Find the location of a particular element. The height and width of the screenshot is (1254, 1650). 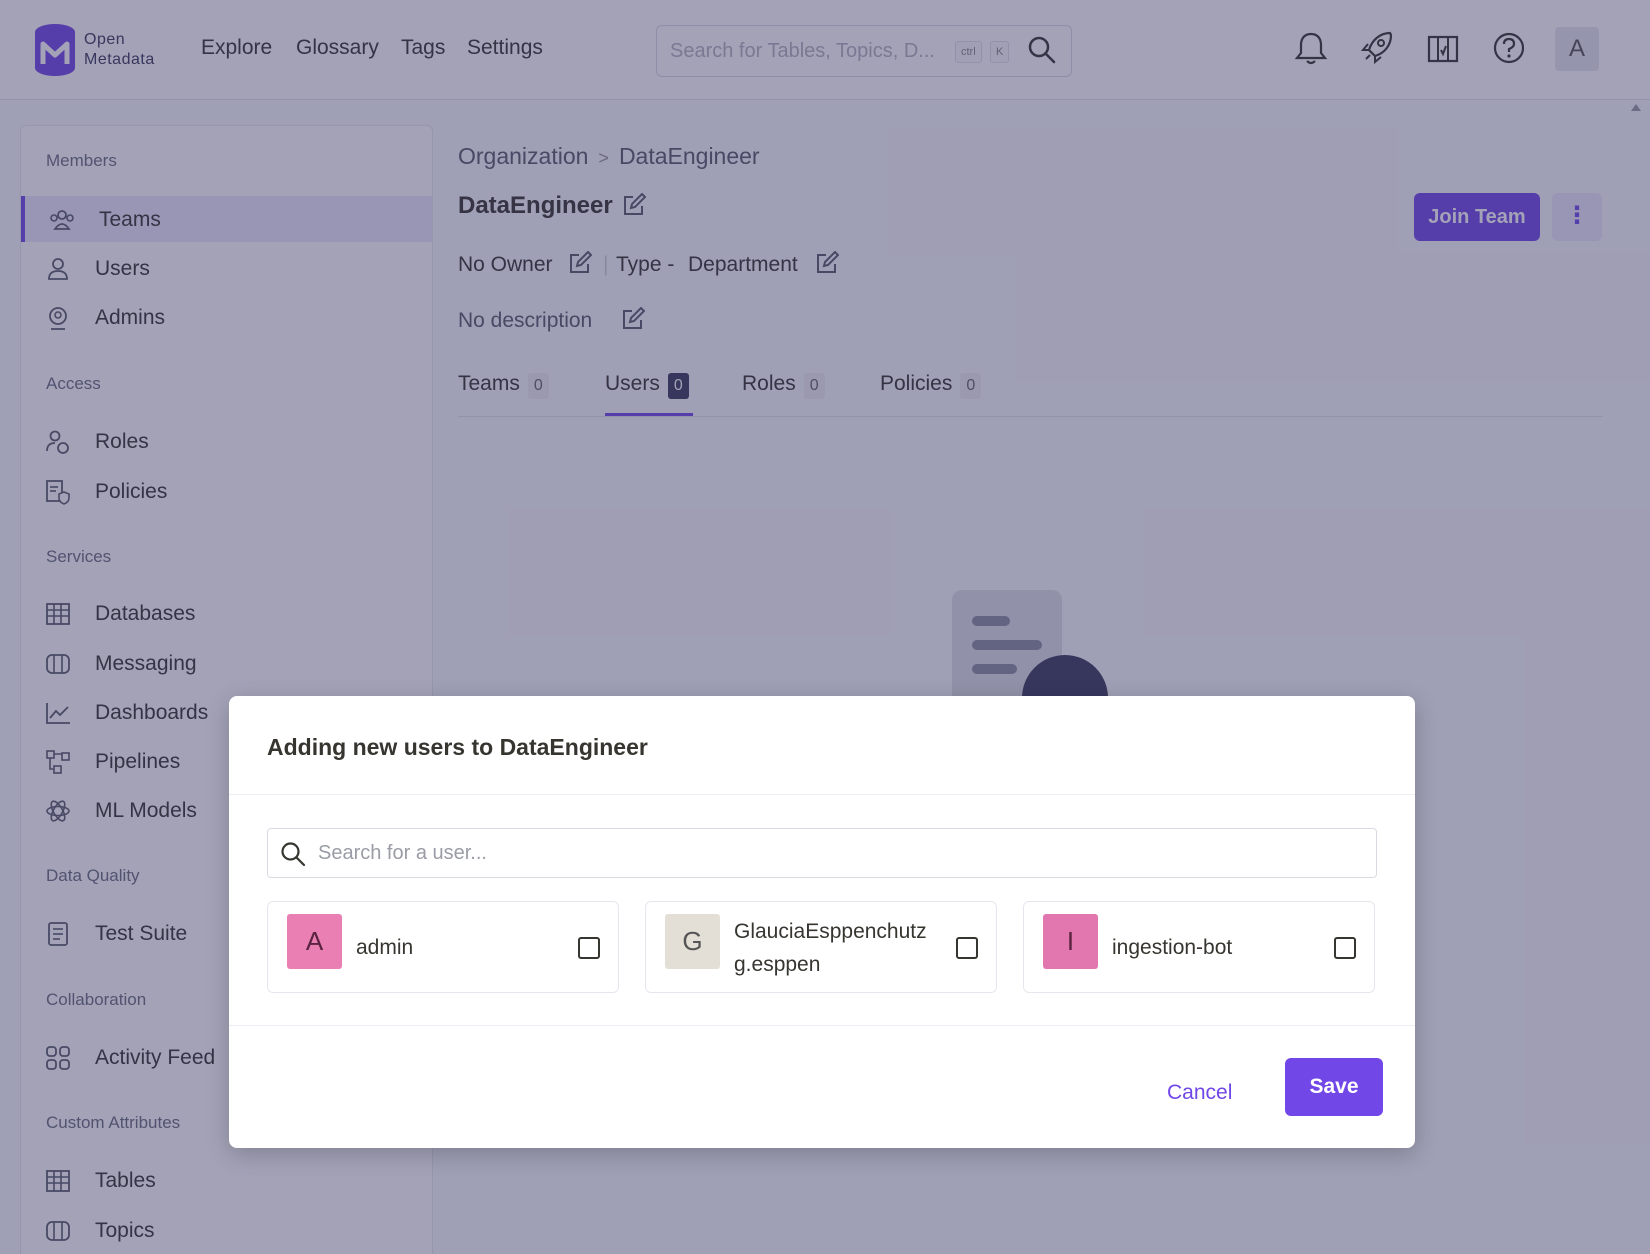

user-card-ingestion-bot: I ingestion-bot is located at coordinates (1199, 947).